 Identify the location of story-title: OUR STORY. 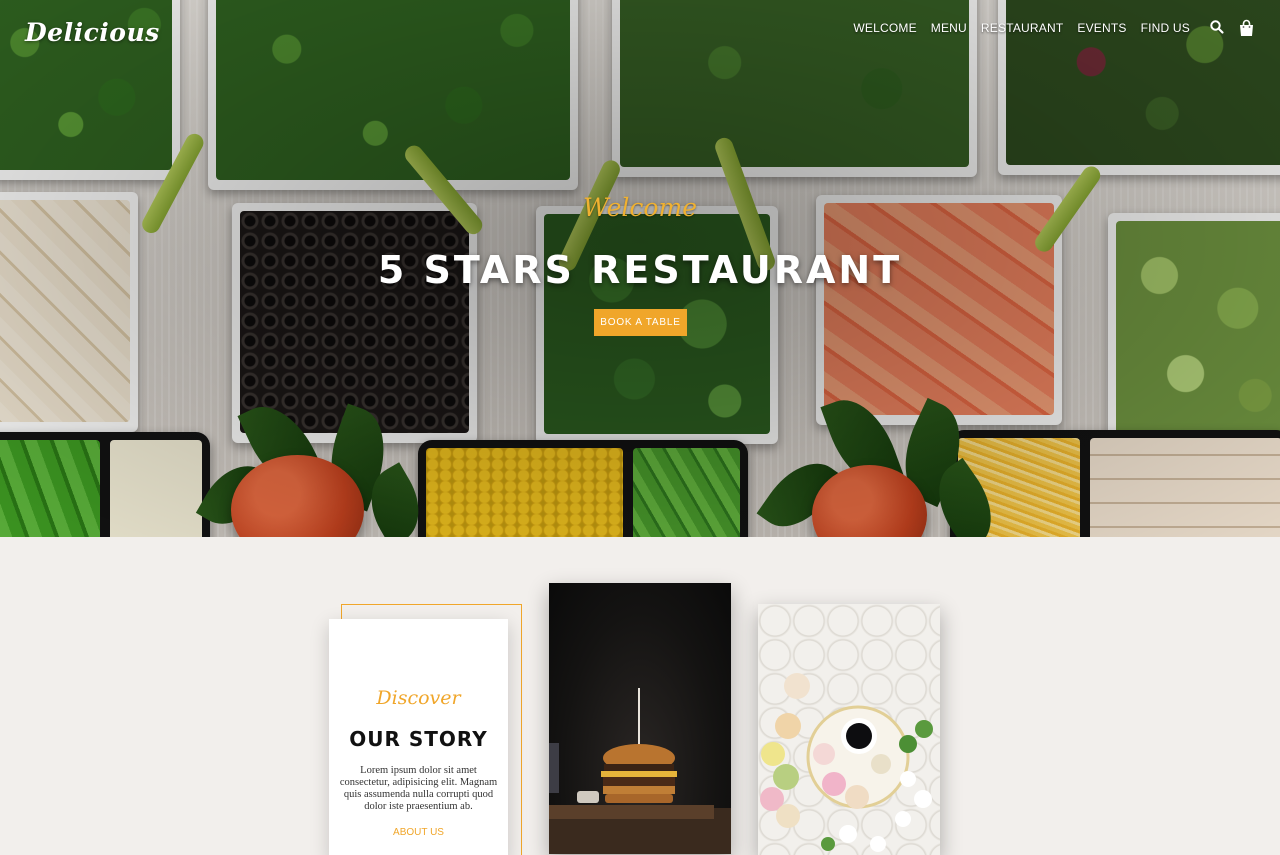
(418, 739).